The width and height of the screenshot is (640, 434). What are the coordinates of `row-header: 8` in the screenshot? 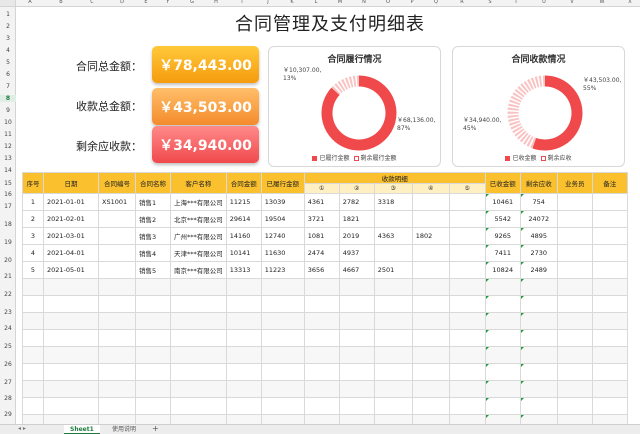 It's located at (8, 98).